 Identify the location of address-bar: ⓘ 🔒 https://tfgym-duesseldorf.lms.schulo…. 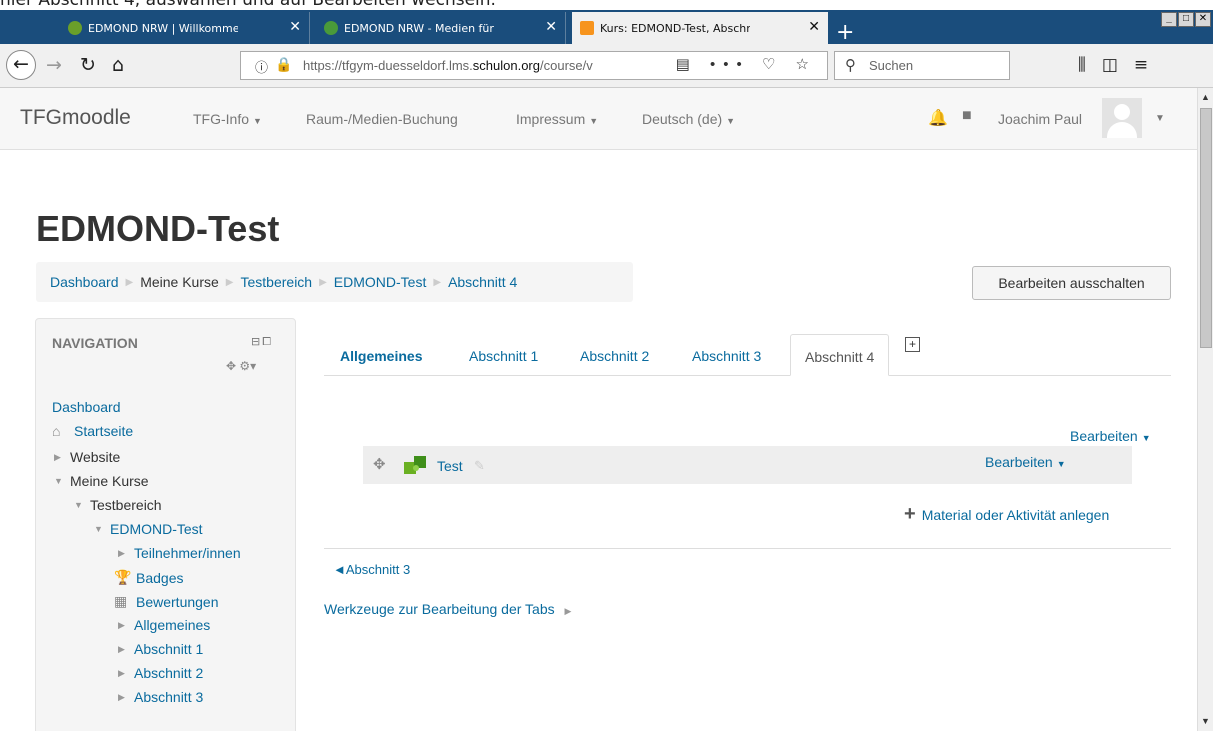
(534, 65).